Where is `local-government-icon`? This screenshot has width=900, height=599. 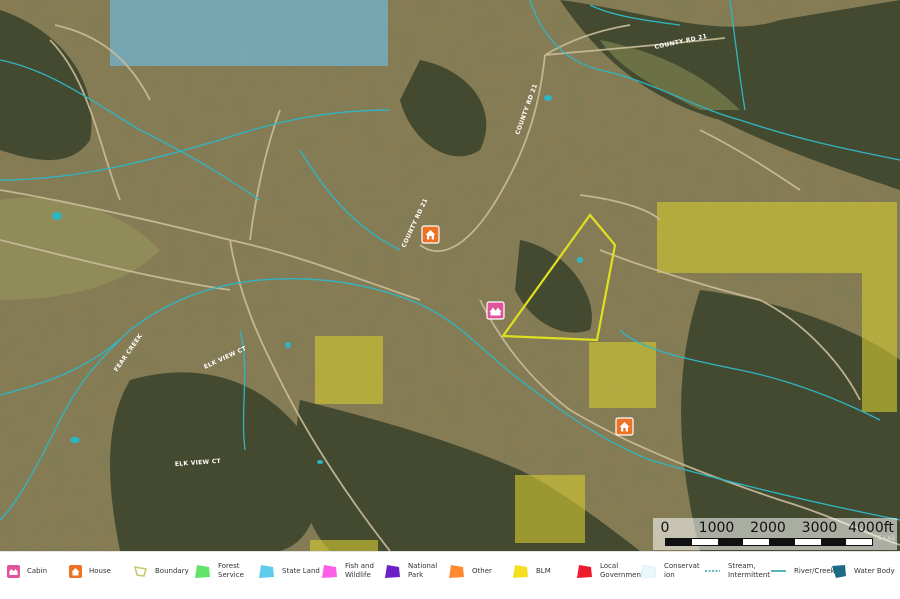
local-government-icon is located at coordinates (584, 571).